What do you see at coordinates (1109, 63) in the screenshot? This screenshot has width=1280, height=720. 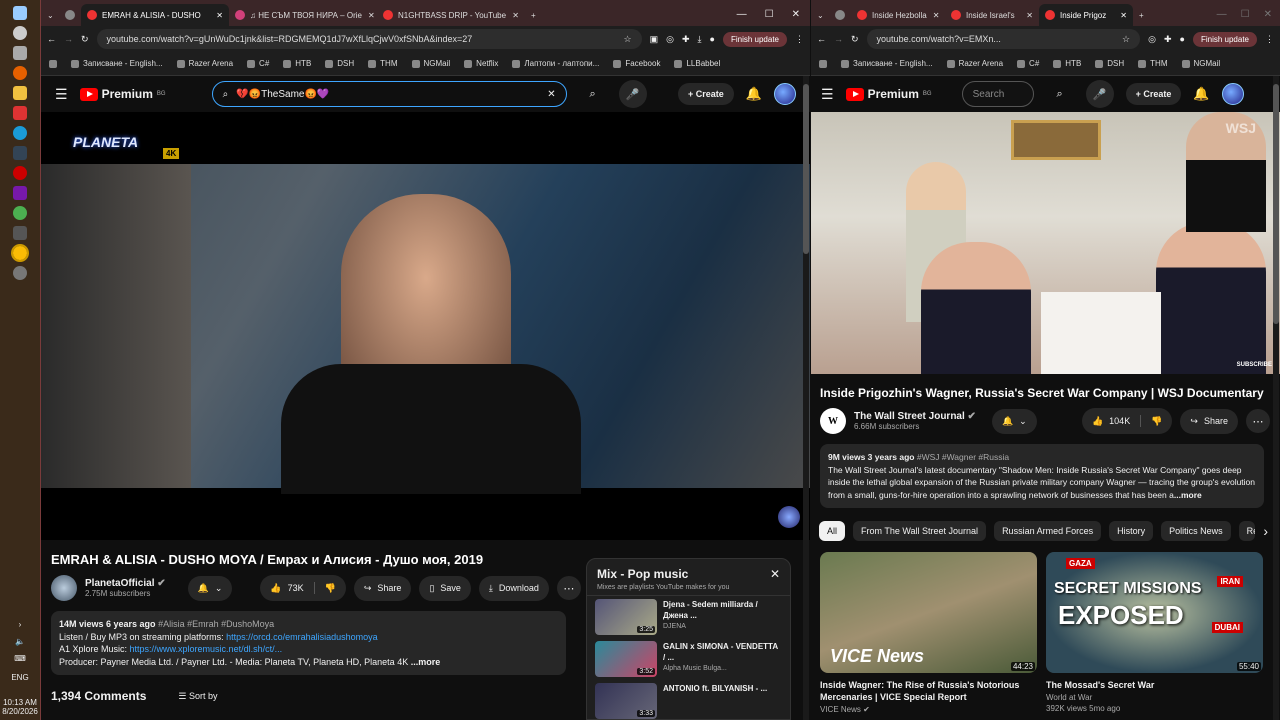 I see `bookmark-item: DSH` at bounding box center [1109, 63].